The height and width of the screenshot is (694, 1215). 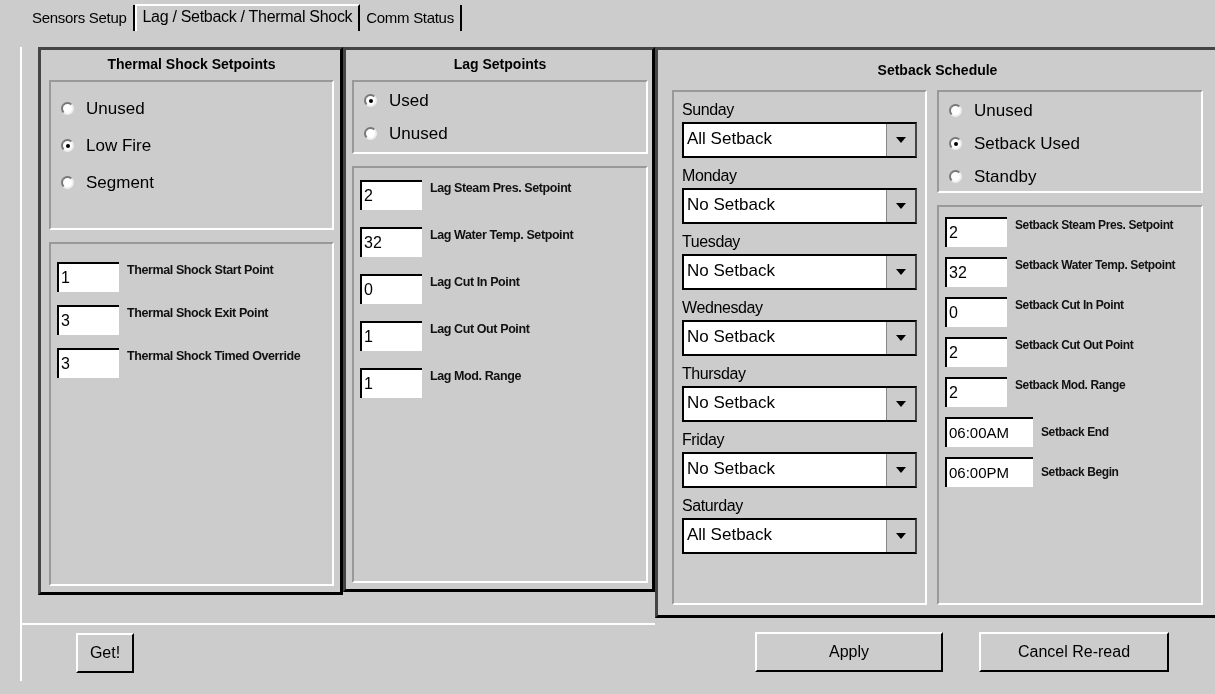 What do you see at coordinates (723, 308) in the screenshot?
I see `day-label: Wednesday` at bounding box center [723, 308].